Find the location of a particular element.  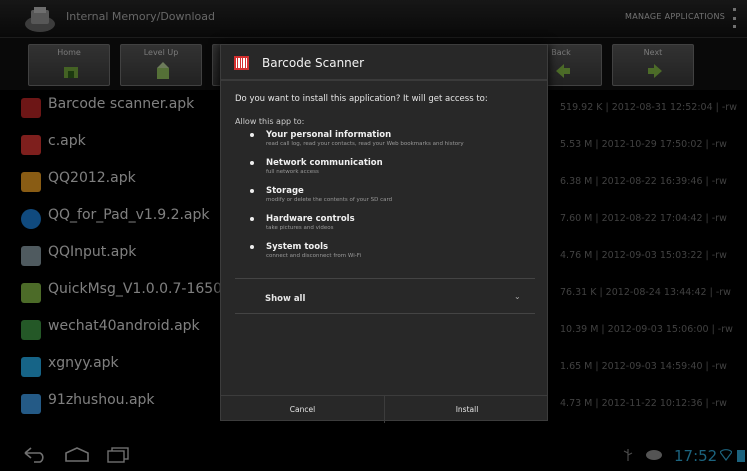

cancel-button: Cancel is located at coordinates (303, 409).